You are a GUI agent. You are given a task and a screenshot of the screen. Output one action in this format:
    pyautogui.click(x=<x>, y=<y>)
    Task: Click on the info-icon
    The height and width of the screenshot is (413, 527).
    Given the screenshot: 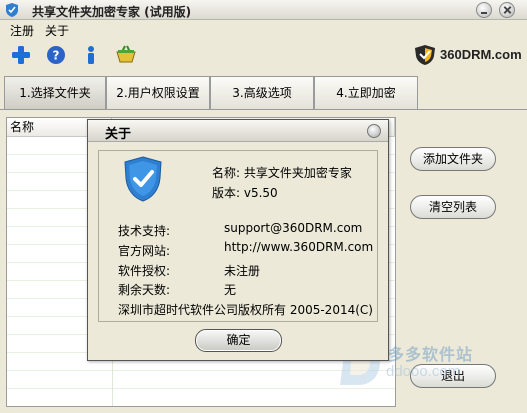 What is the action you would take?
    pyautogui.click(x=91, y=55)
    